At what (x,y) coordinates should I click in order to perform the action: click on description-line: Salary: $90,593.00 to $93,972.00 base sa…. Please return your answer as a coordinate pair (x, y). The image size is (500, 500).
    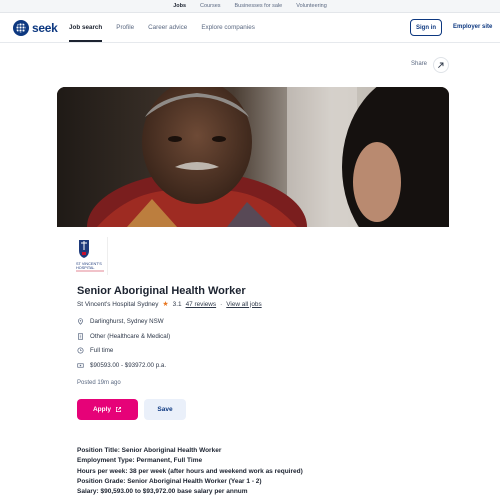
    Looking at the image, I should click on (162, 492).